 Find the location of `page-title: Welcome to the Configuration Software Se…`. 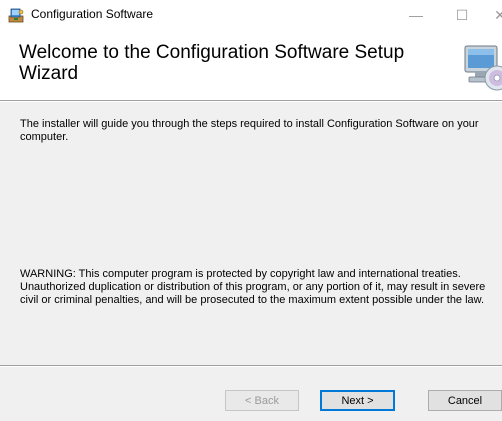

page-title: Welcome to the Configuration Software Se… is located at coordinates (212, 63).